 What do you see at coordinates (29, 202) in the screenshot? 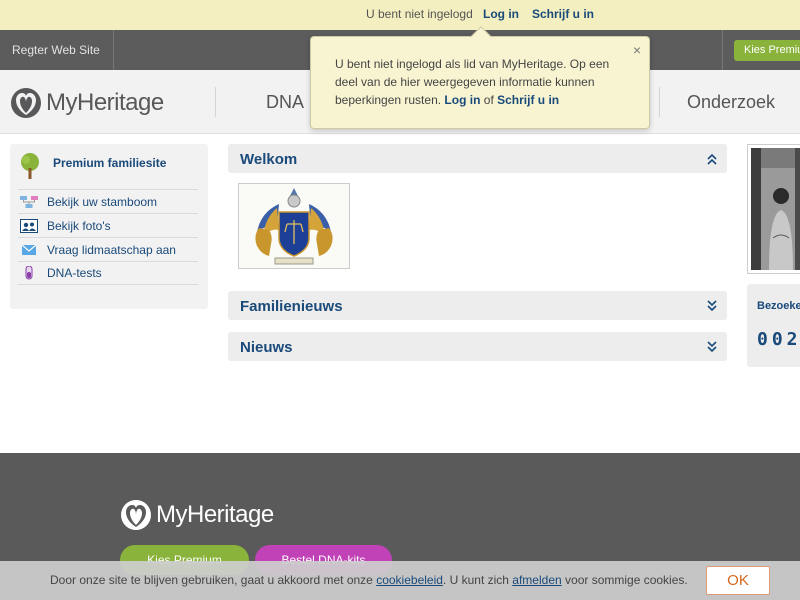
I see `family-tree-icon` at bounding box center [29, 202].